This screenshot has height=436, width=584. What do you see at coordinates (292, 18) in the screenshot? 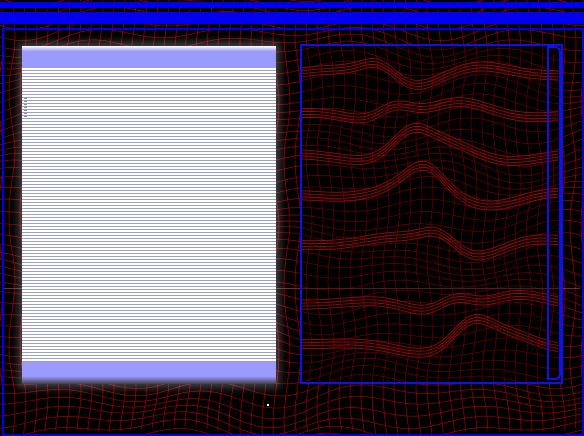
I see `top-menu-bar` at bounding box center [292, 18].